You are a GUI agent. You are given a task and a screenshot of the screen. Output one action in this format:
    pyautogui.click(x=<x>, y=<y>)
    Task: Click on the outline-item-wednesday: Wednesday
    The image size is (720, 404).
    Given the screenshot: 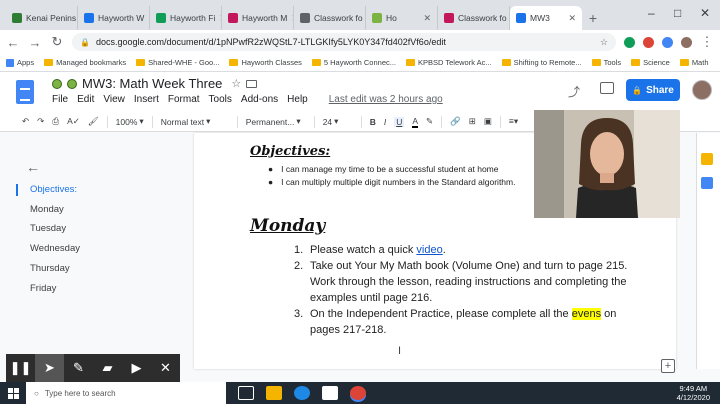 What is the action you would take?
    pyautogui.click(x=55, y=248)
    